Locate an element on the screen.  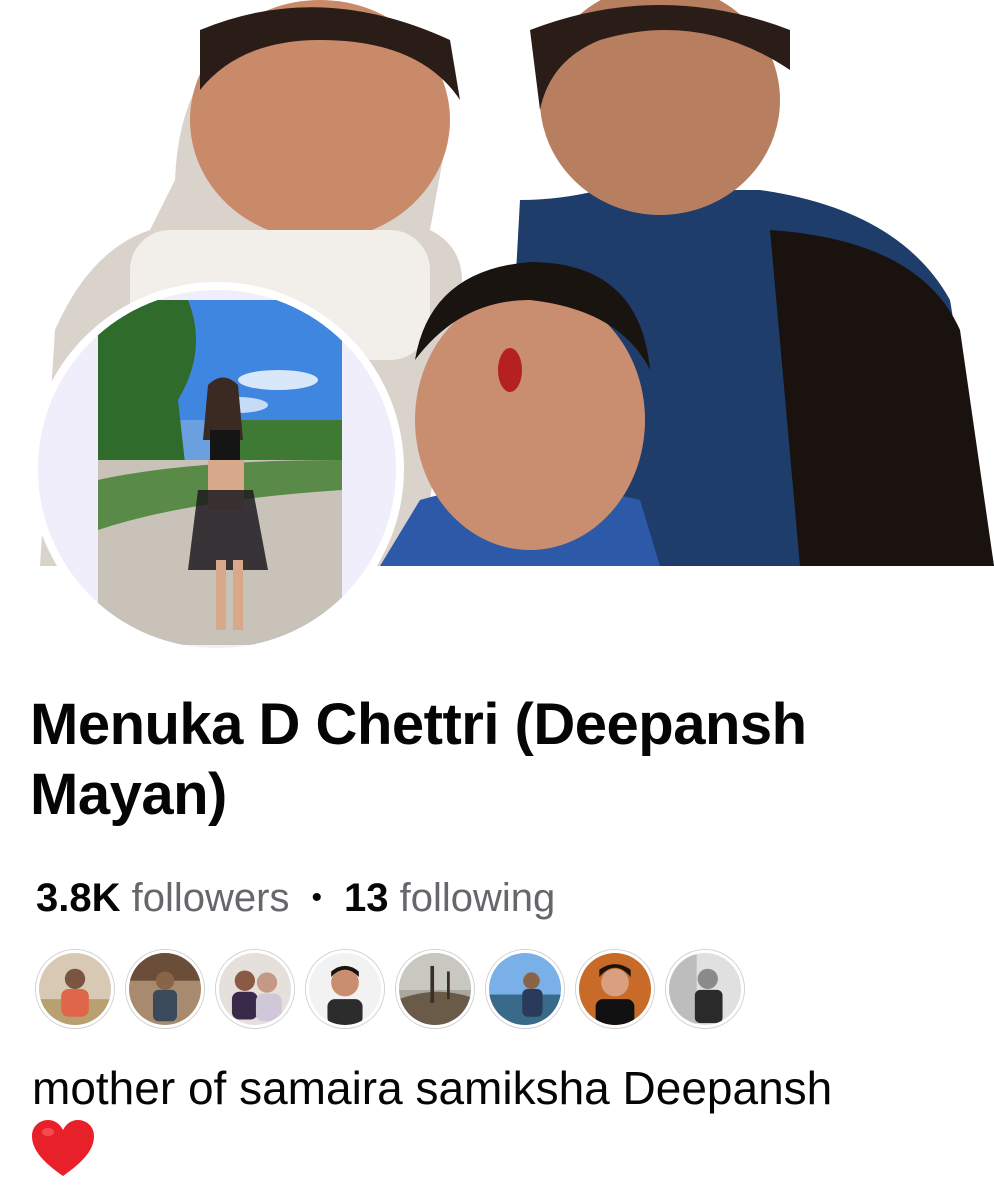
profile-picture-image is located at coordinates (217, 469).